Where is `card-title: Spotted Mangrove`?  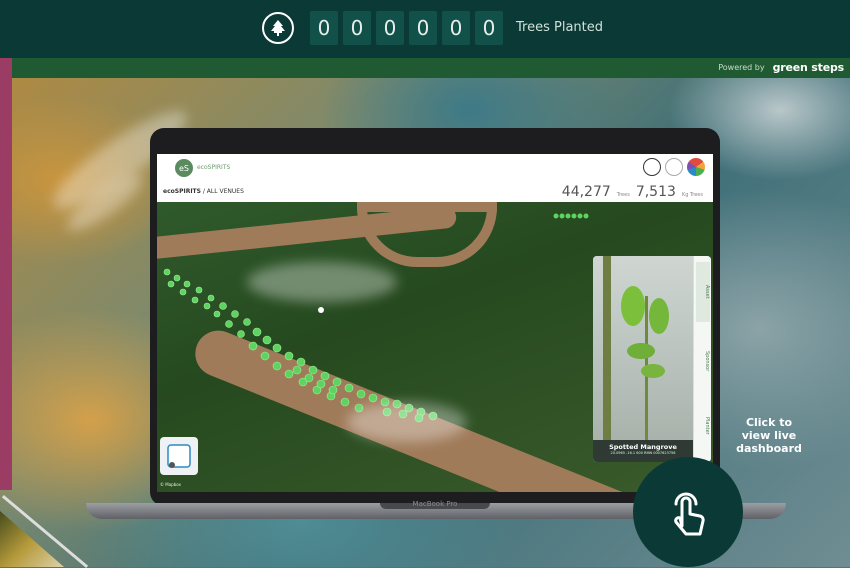 card-title: Spotted Mangrove is located at coordinates (643, 447).